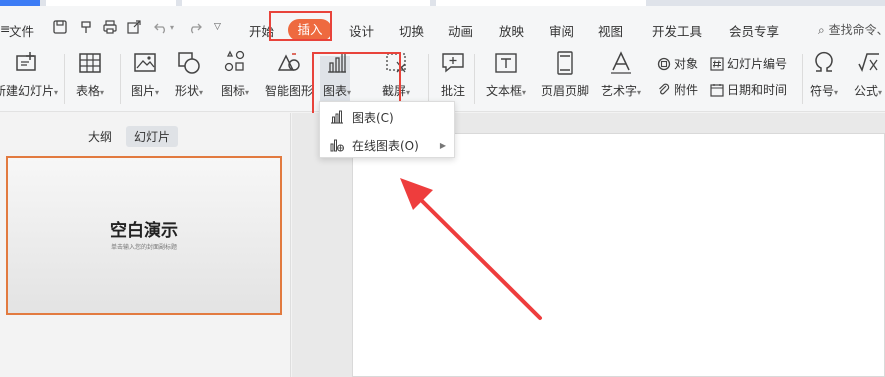 This screenshot has width=885, height=377. I want to click on object-button: 对象, so click(677, 63).